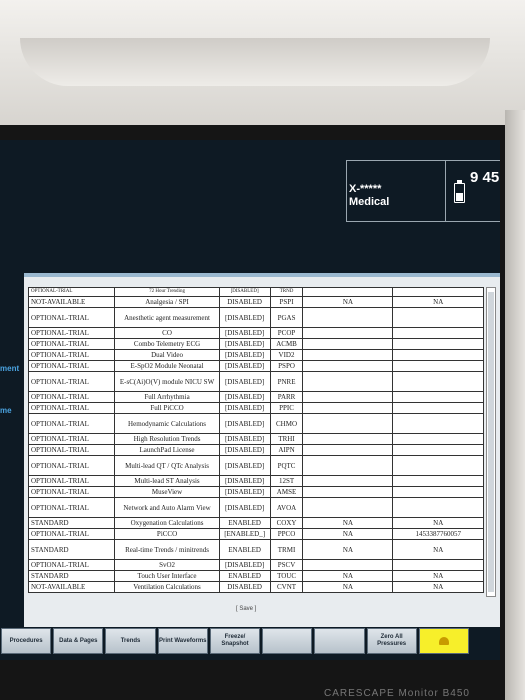  I want to click on table-cell: CO, so click(167, 333).